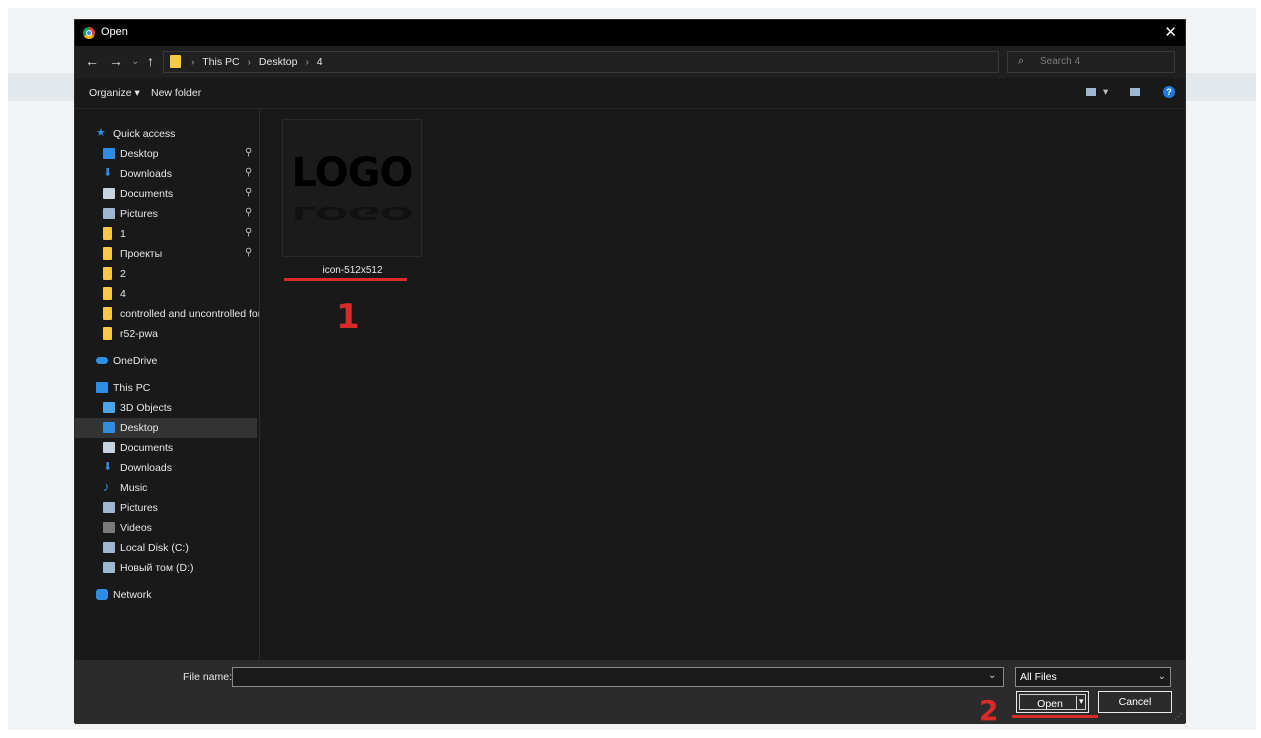  I want to click on breadcrumb-4: 4, so click(320, 62).